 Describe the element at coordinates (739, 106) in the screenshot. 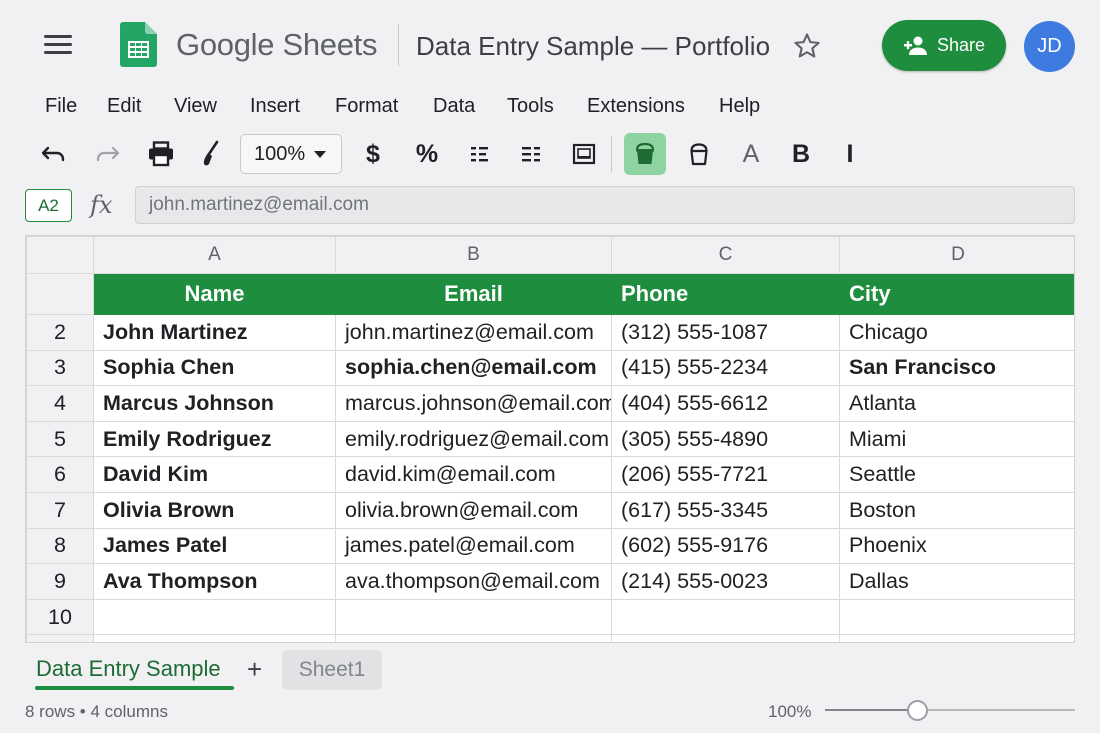

I see `menu-help: Help` at that location.